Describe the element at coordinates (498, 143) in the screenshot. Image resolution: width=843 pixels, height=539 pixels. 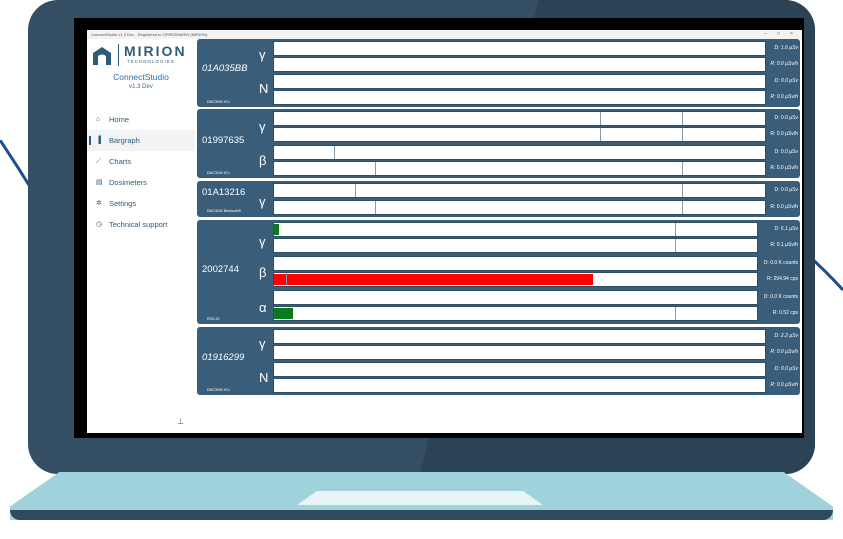
I see `device-card: 01997635 DMC3000 bTx γ β D: 0.0 µSv R` at that location.